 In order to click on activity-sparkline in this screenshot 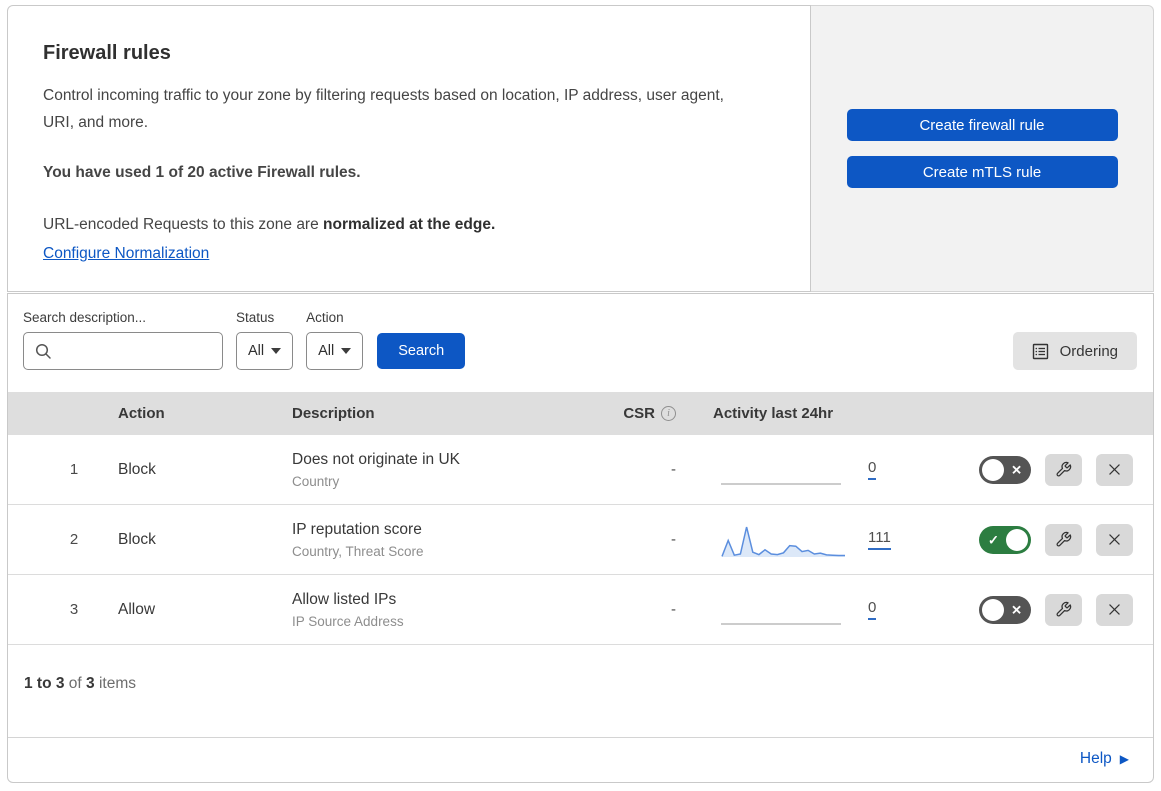, I will do `click(783, 540)`.